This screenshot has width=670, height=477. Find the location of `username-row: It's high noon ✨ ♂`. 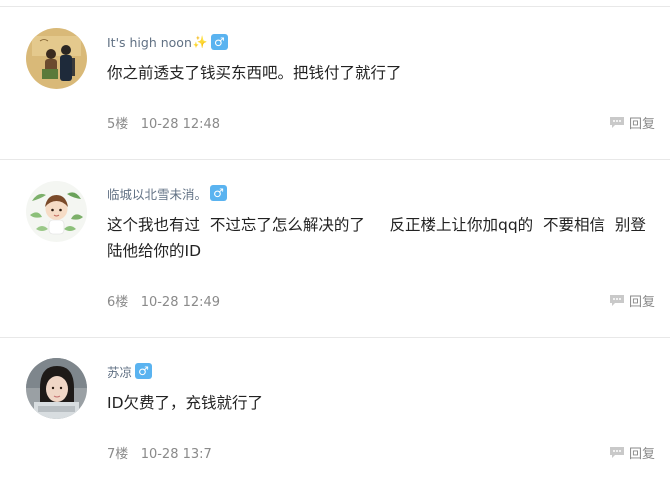

username-row: It's high noon ✨ ♂ is located at coordinates (167, 42).